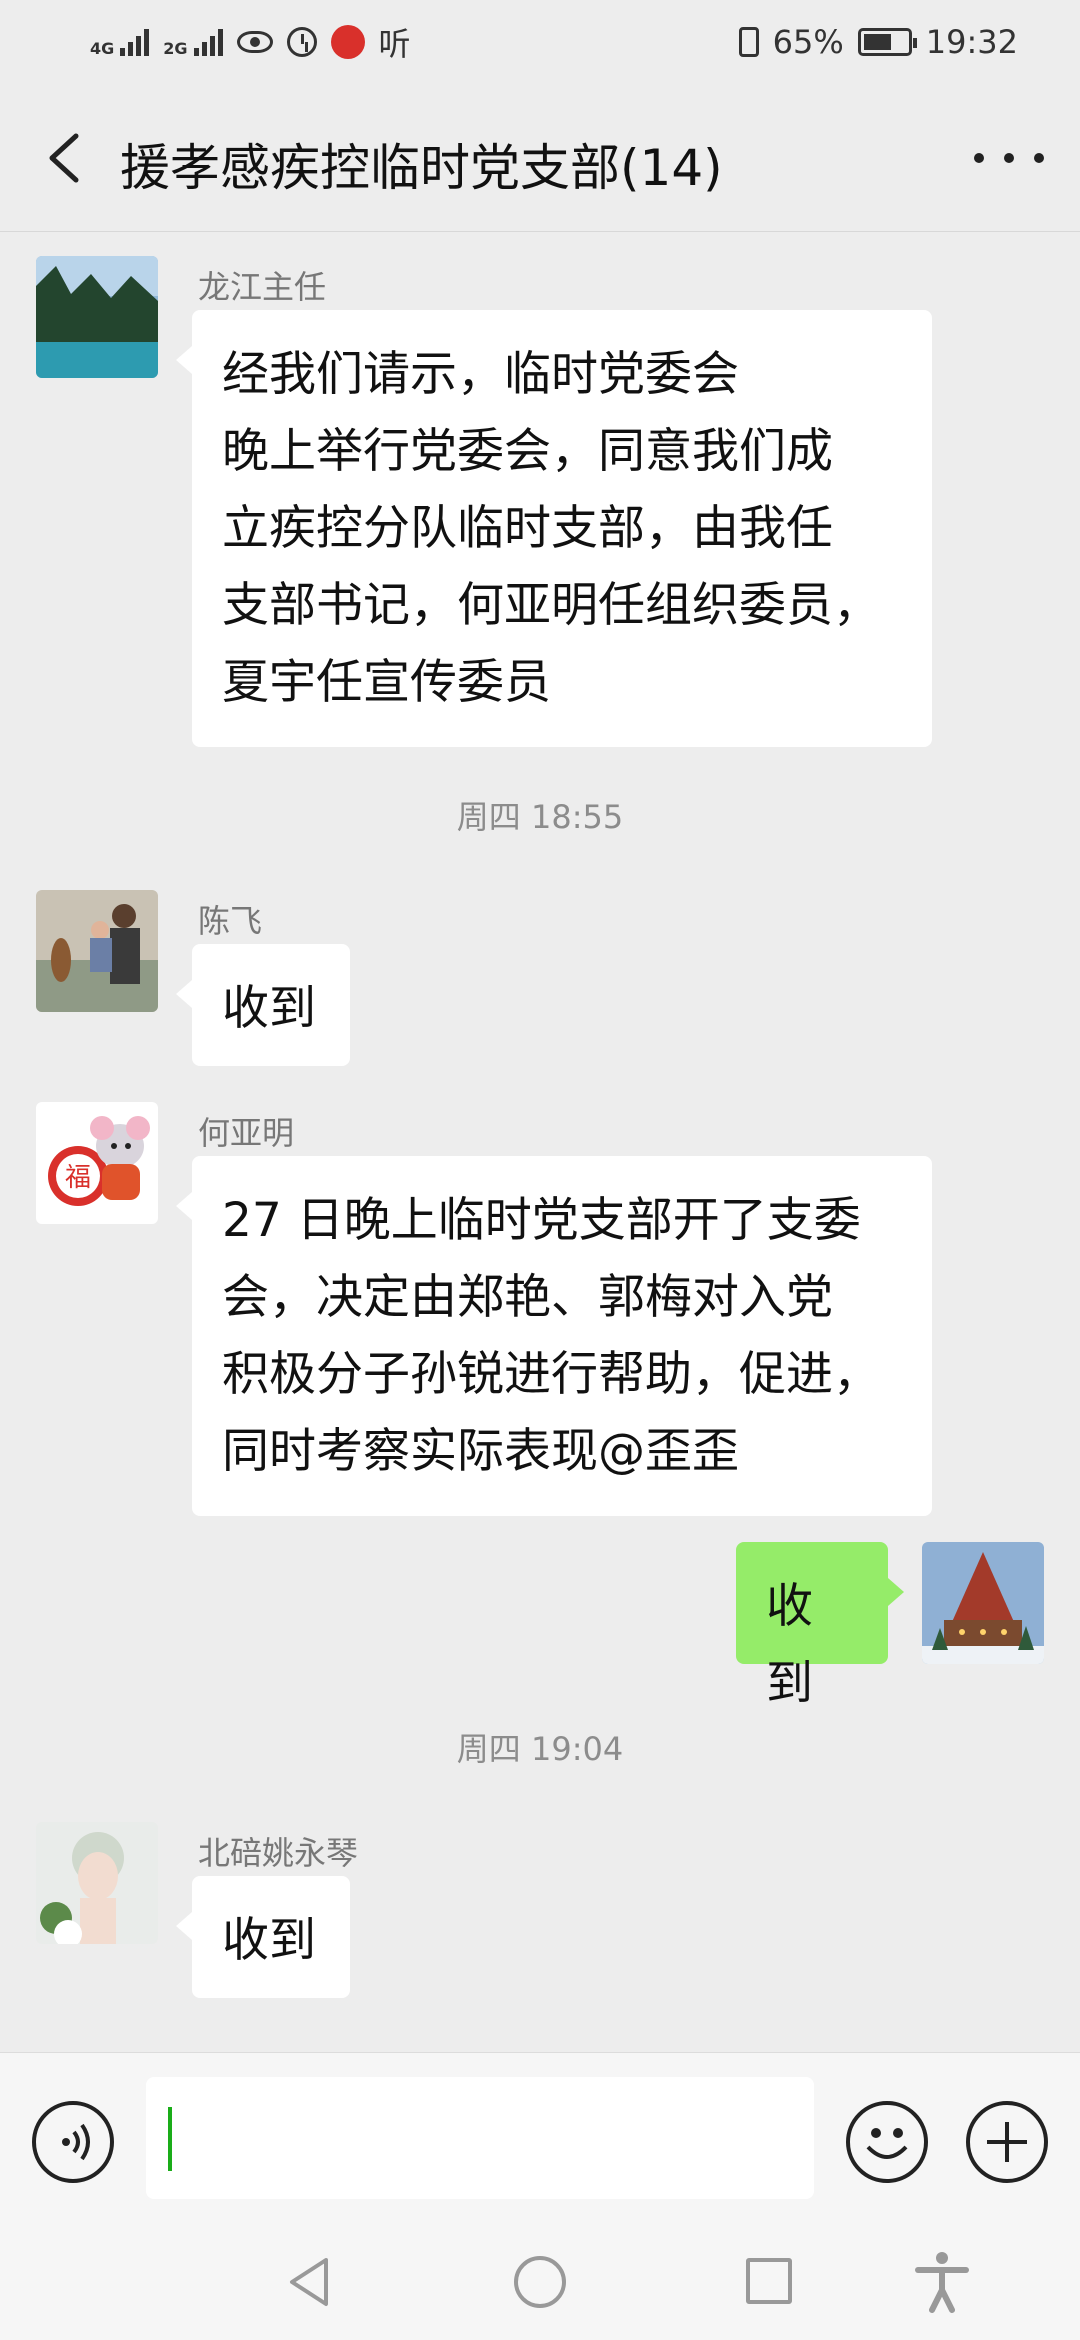 This screenshot has width=1080, height=2340. I want to click on alarm-icon, so click(301, 42).